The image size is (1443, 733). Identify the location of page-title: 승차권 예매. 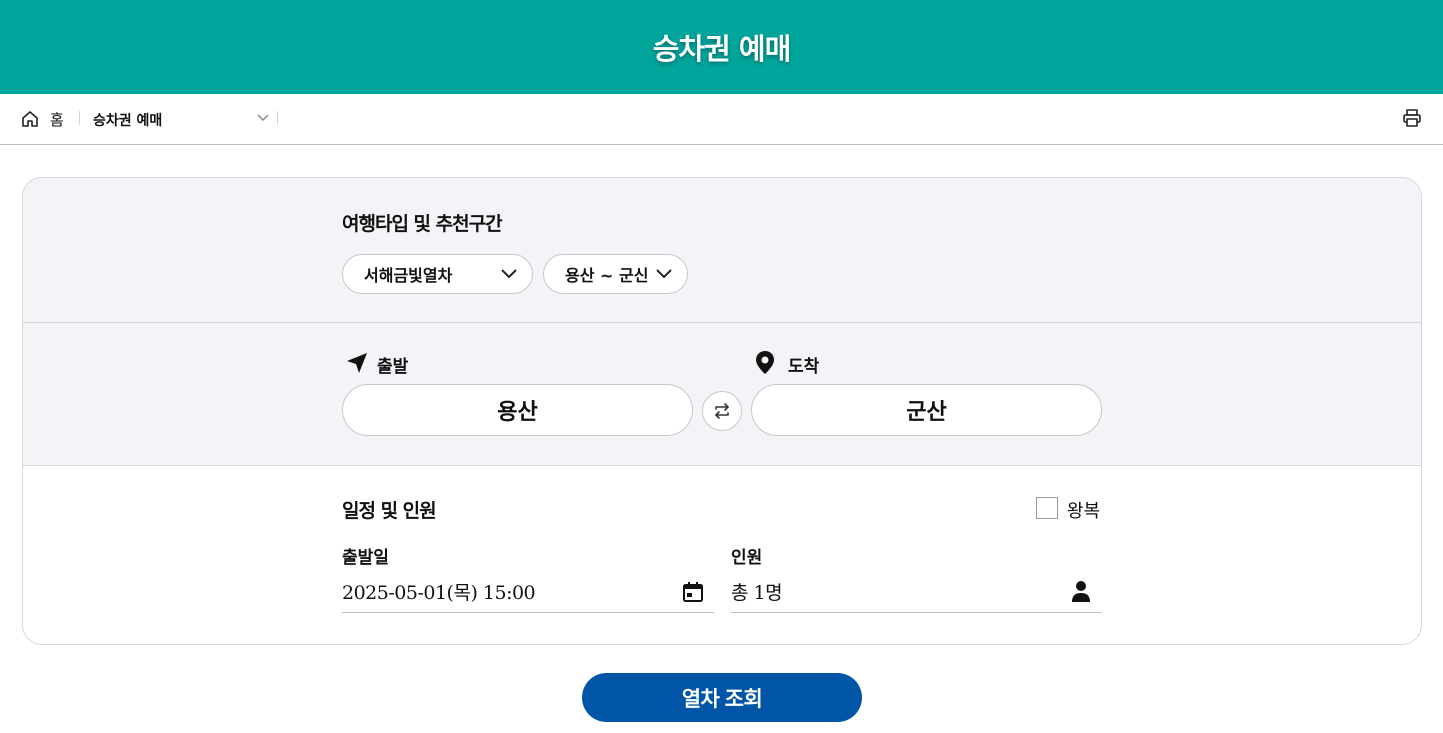
(721, 49).